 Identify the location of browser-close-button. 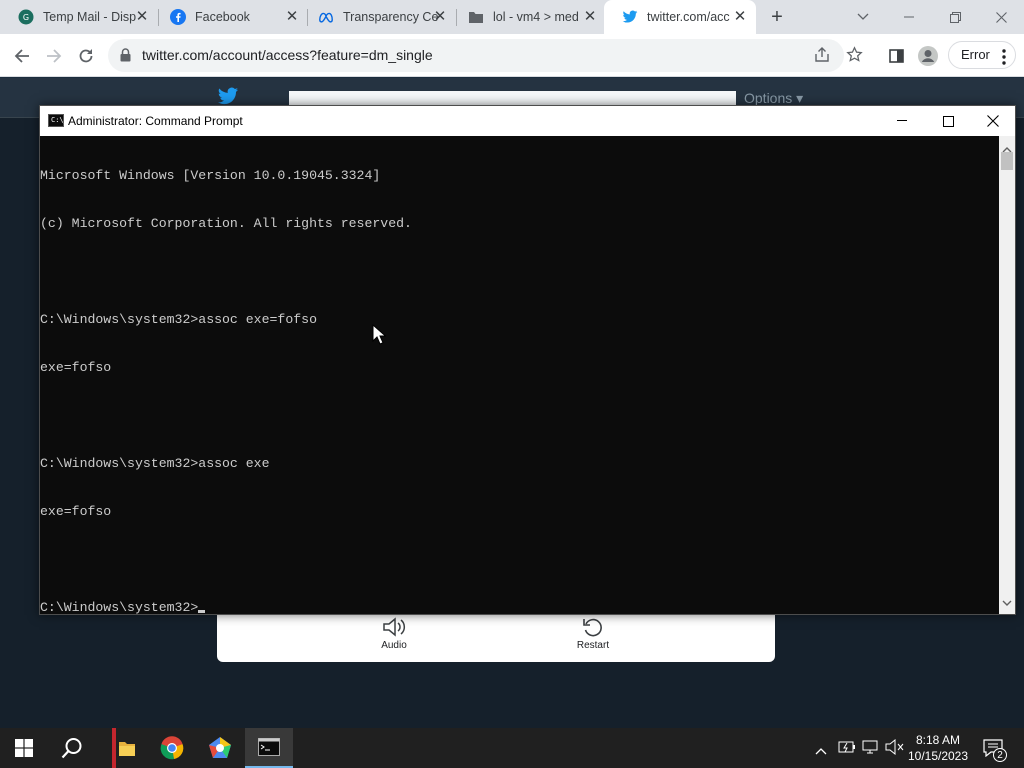
(1001, 17).